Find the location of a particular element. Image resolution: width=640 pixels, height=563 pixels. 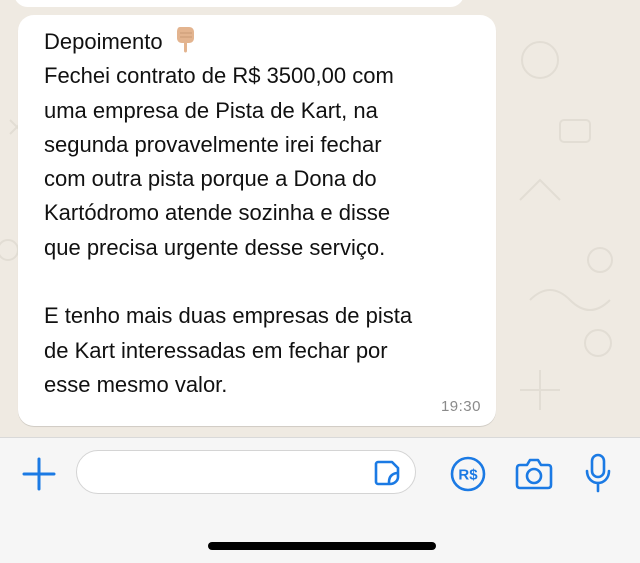

payment-label: R$ is located at coordinates (468, 475).